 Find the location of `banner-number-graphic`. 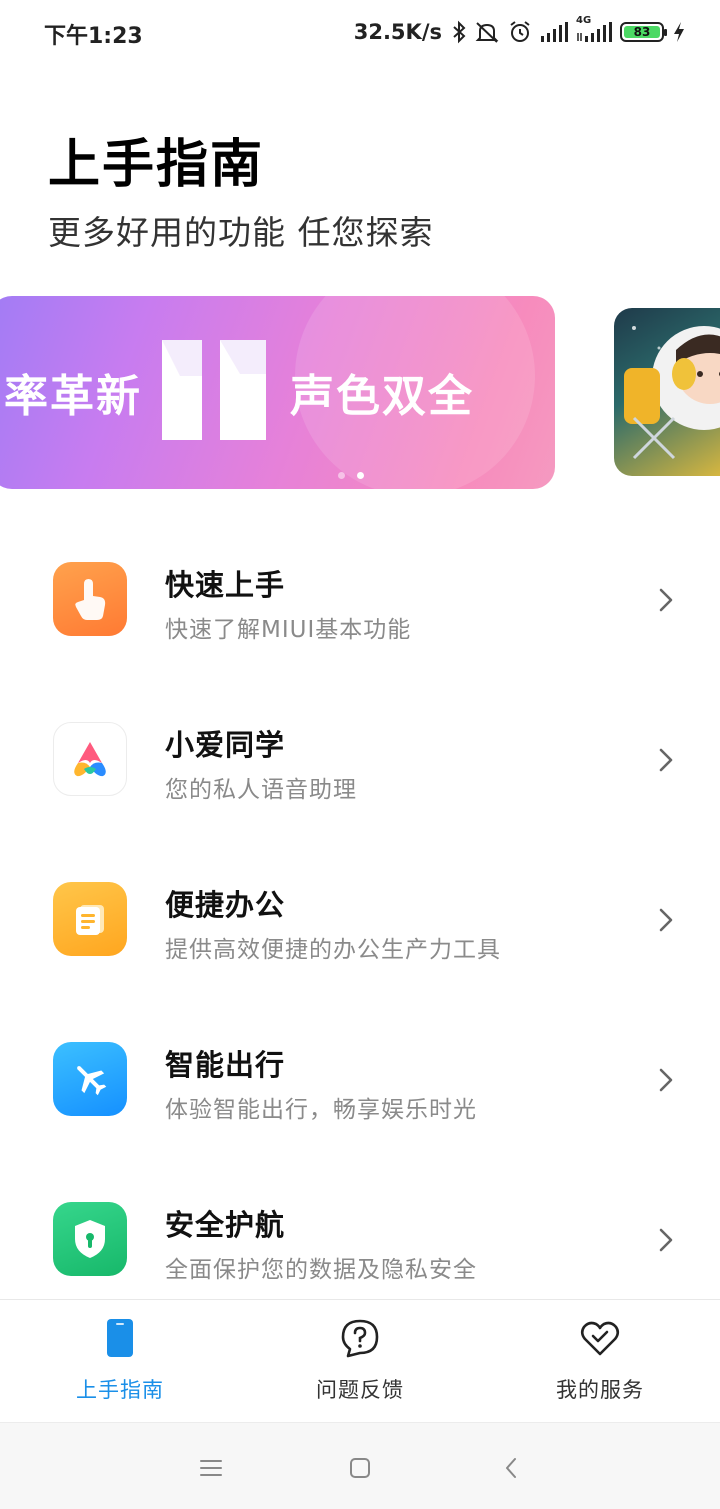

banner-number-graphic is located at coordinates (214, 390).